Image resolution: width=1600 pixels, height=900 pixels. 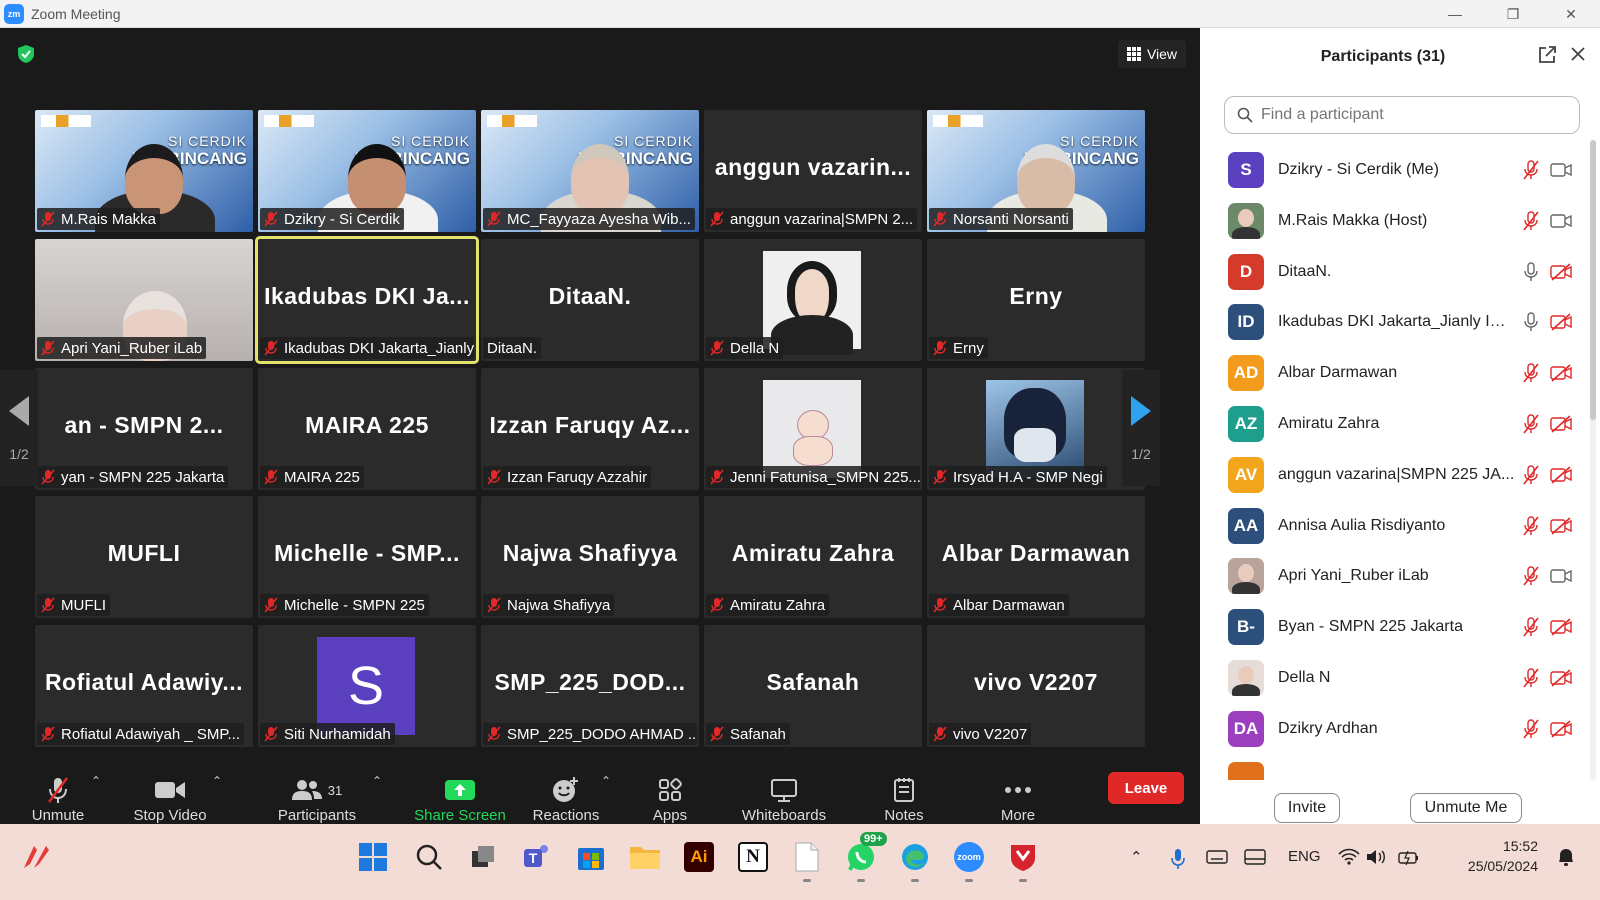 What do you see at coordinates (144, 557) in the screenshot?
I see `participant-video-tile: MUFLI MUFLI` at bounding box center [144, 557].